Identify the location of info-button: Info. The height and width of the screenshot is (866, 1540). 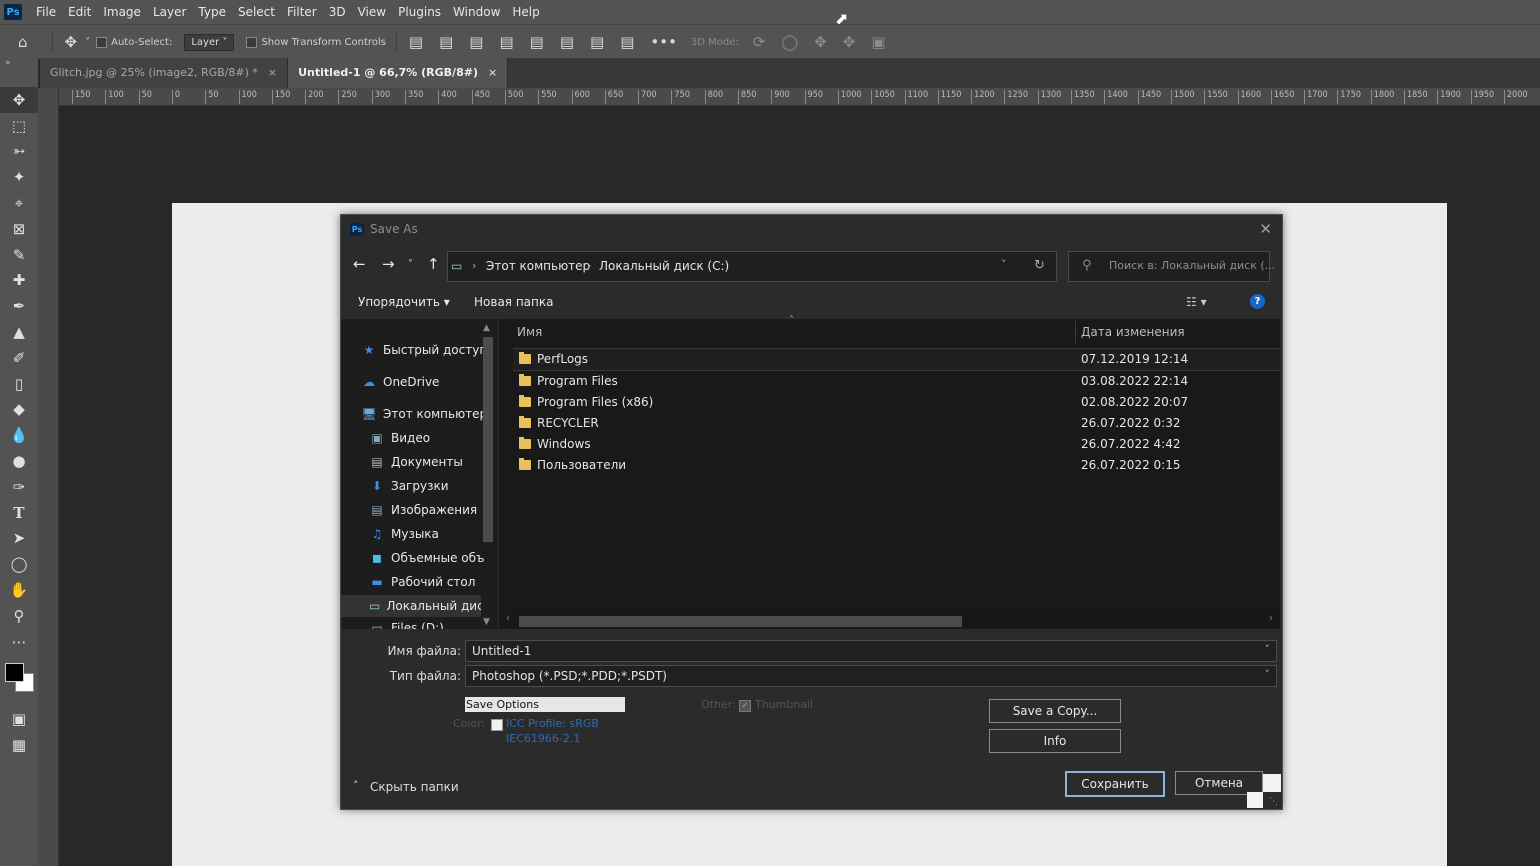
(1055, 741).